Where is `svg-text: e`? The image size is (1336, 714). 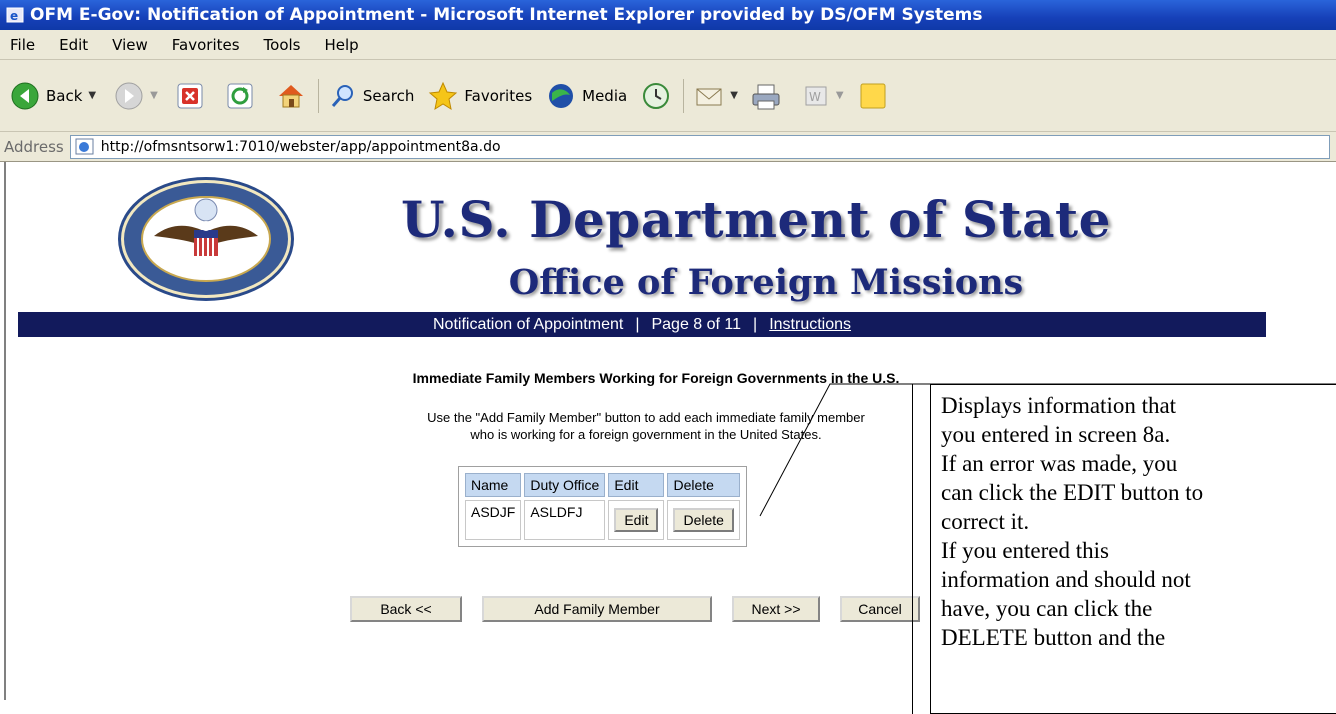
svg-text: e is located at coordinates (14, 16).